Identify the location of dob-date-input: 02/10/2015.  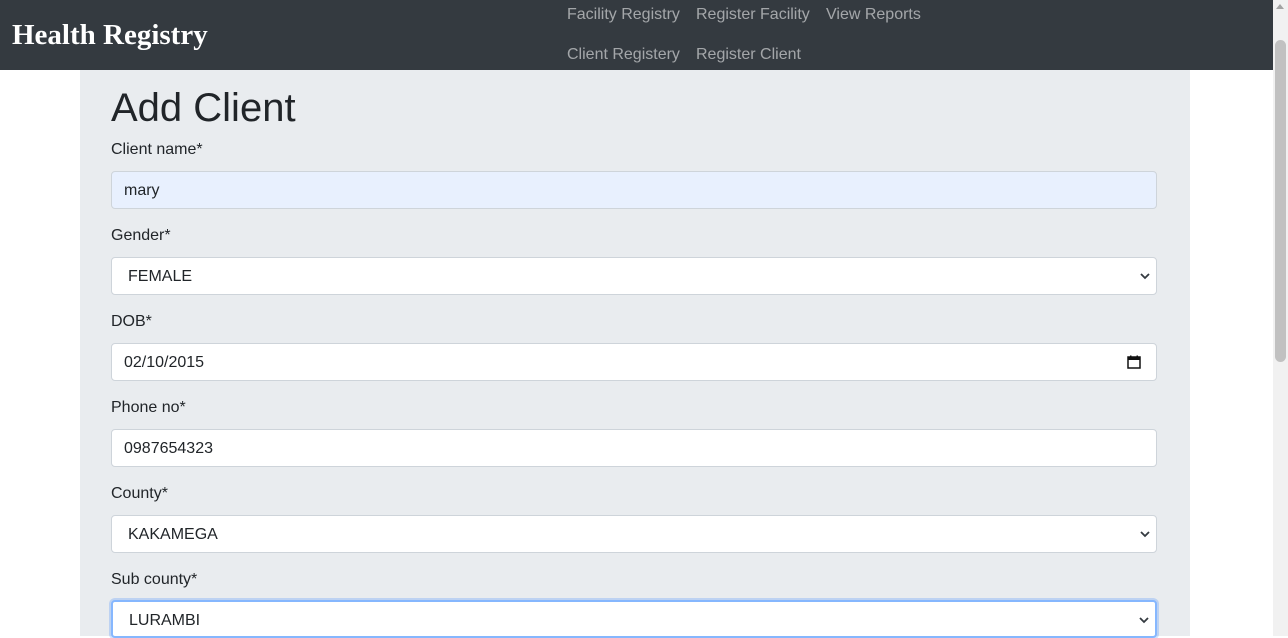
(634, 362).